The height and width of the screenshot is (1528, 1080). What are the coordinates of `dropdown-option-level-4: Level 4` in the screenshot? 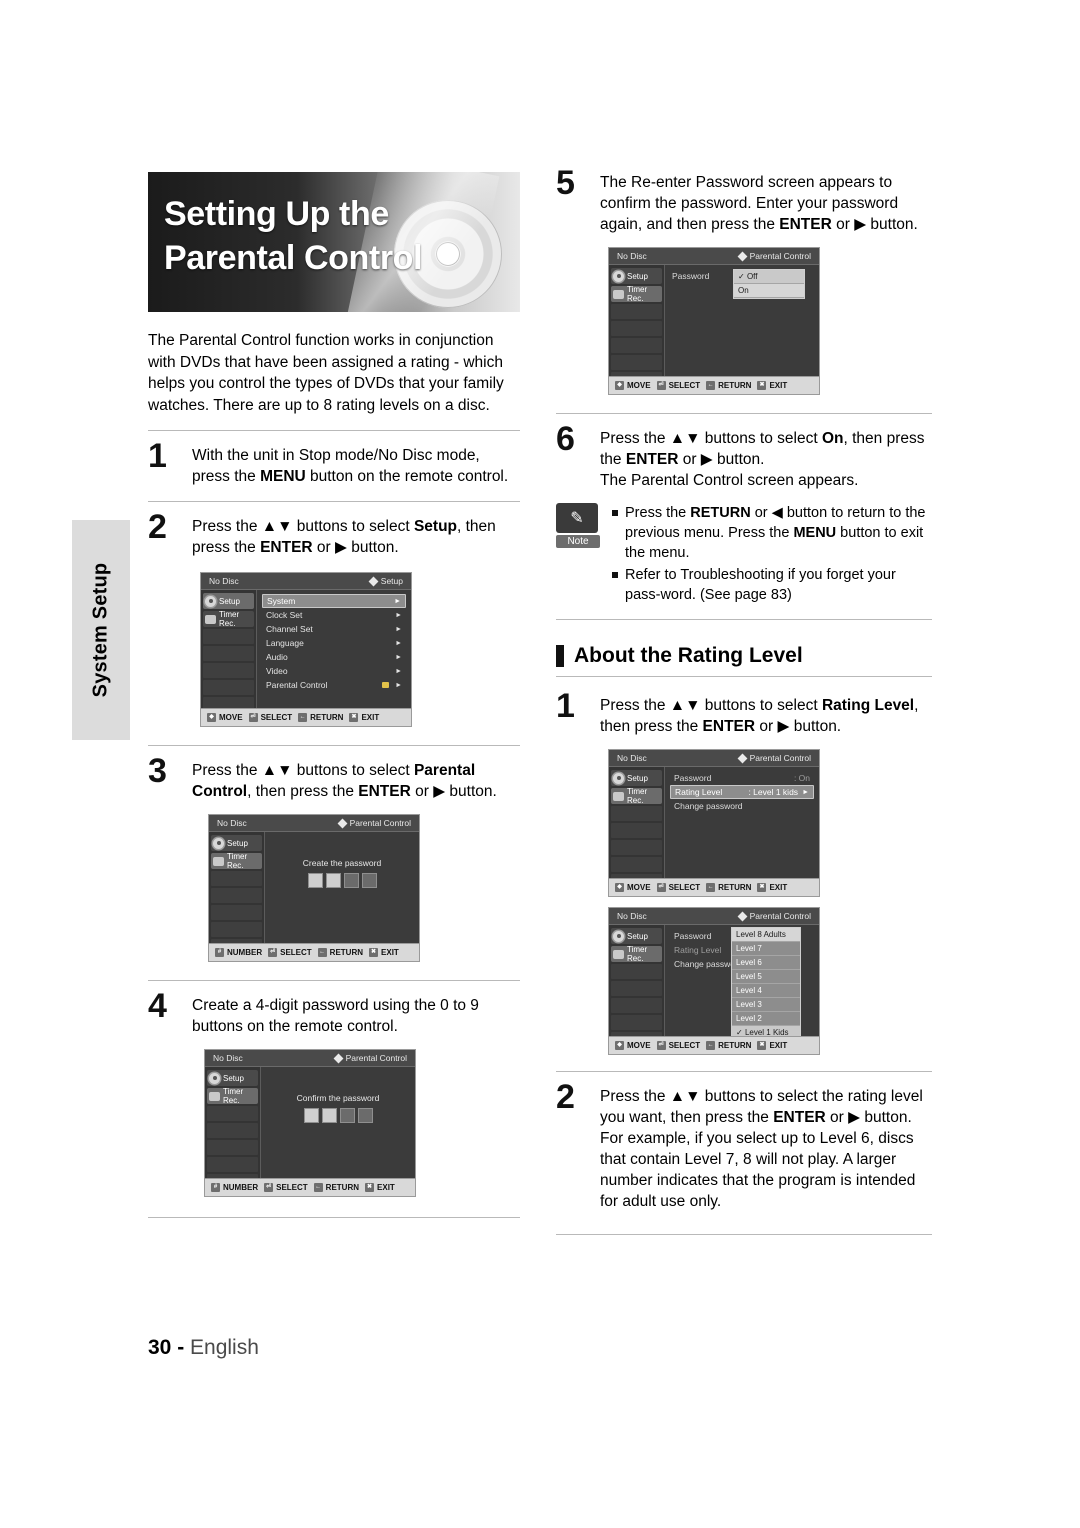 It's located at (766, 991).